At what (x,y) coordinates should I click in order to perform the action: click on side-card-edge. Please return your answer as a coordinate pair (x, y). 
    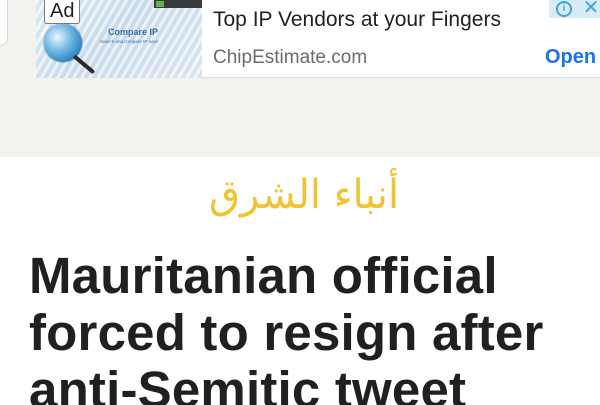
    Looking at the image, I should click on (4, 23).